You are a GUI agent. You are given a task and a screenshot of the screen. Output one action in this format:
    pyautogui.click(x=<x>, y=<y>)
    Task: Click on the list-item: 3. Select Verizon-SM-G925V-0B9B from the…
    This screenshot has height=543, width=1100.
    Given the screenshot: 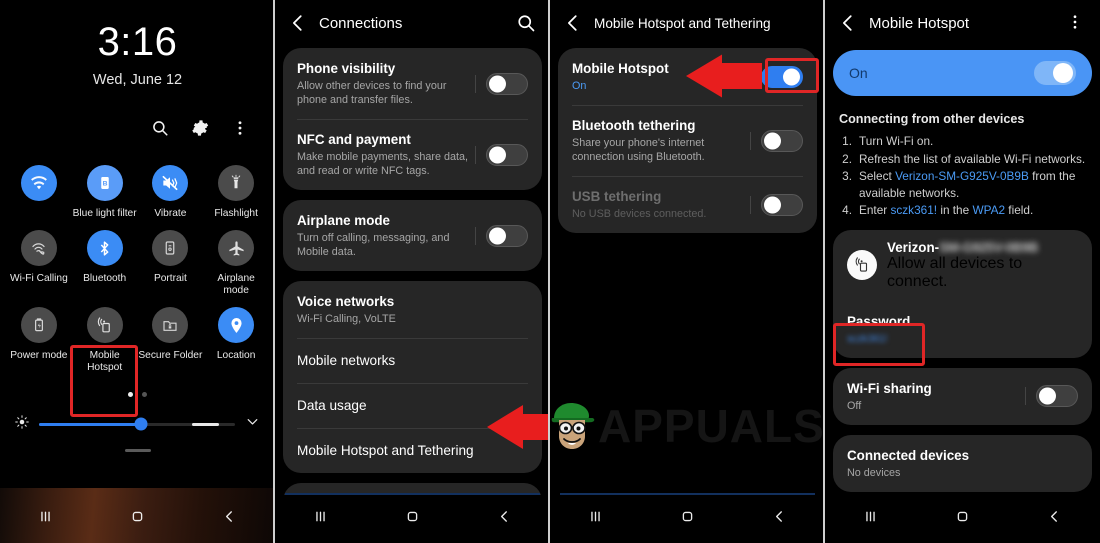 What is the action you would take?
    pyautogui.click(x=962, y=184)
    